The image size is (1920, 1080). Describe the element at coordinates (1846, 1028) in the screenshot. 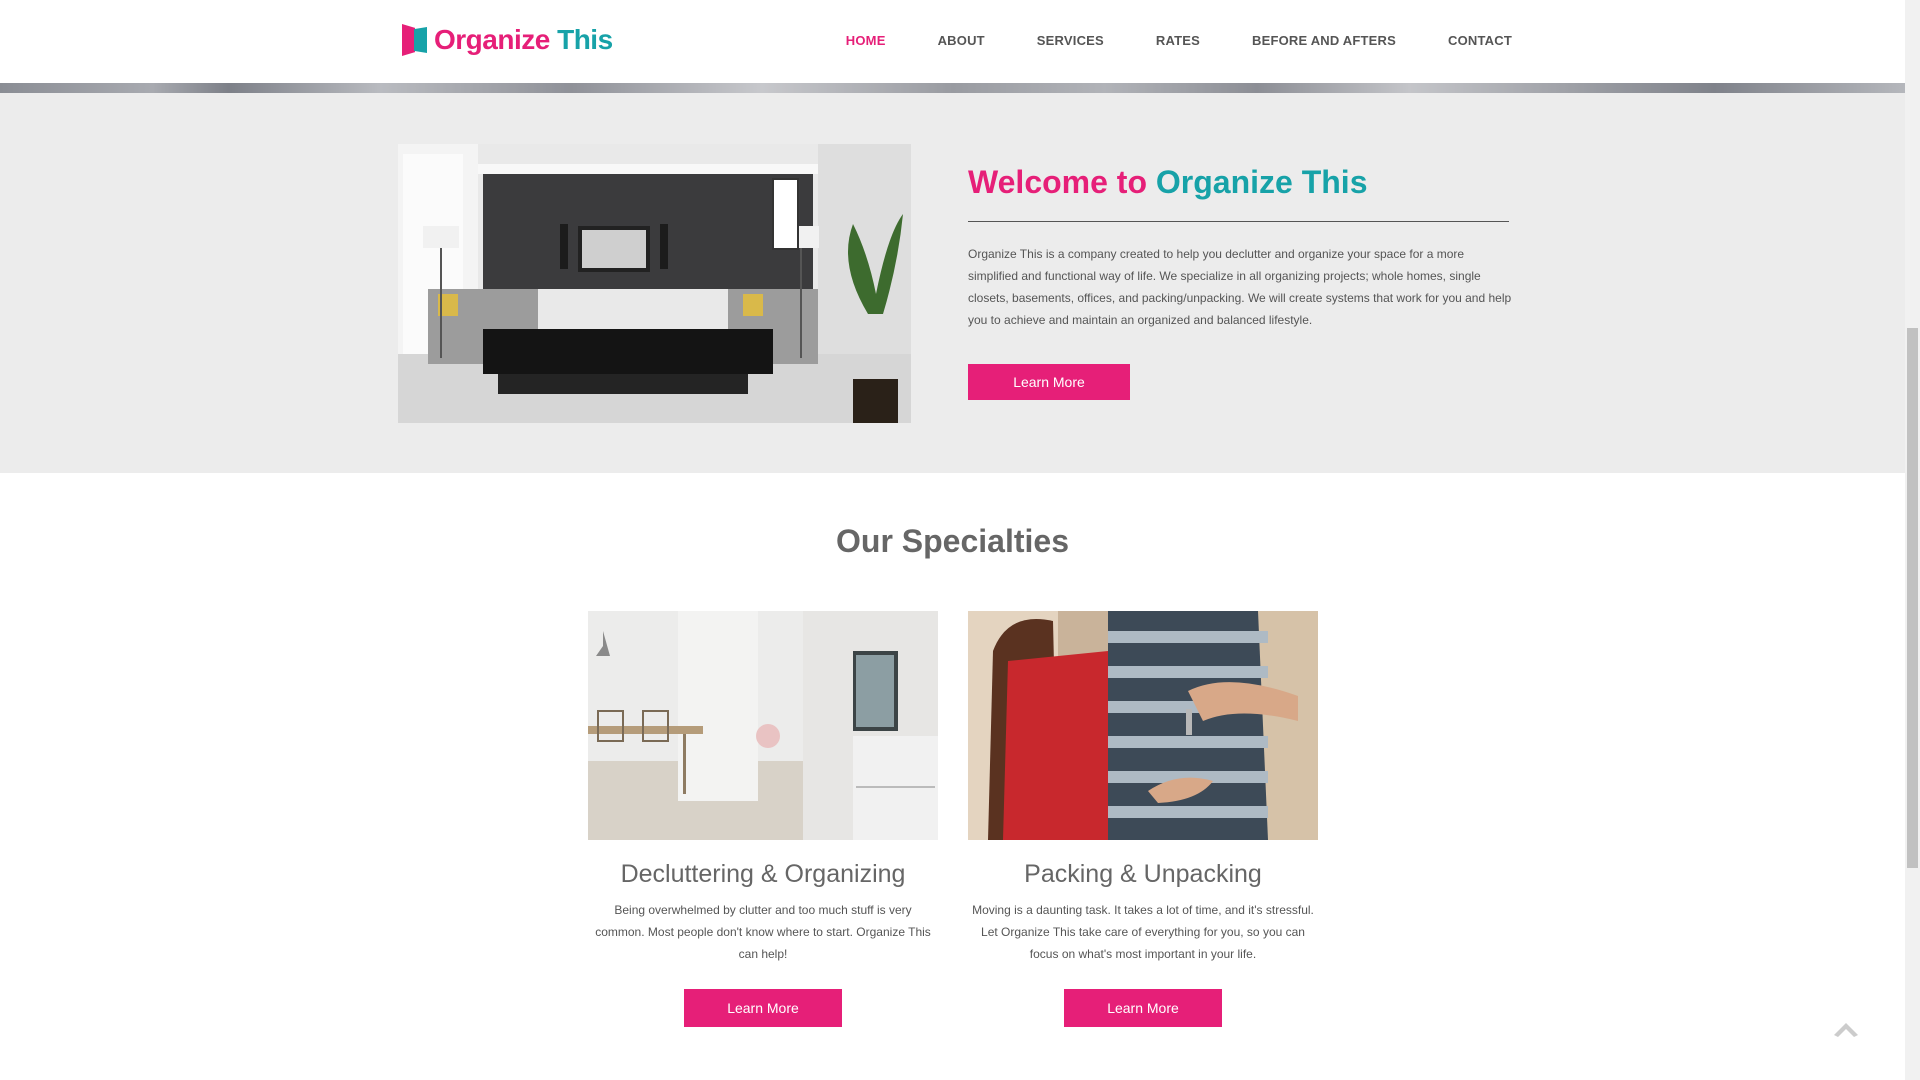

I see `chevron-up-icon` at that location.